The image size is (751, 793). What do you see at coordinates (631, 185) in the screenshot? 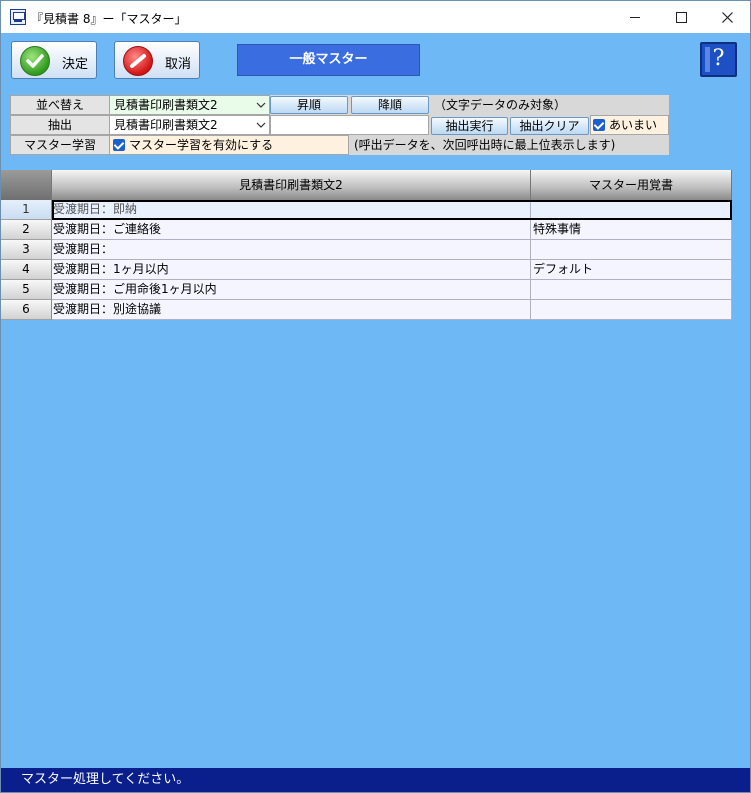
I see `column-header-memo: マスター用覚書` at bounding box center [631, 185].